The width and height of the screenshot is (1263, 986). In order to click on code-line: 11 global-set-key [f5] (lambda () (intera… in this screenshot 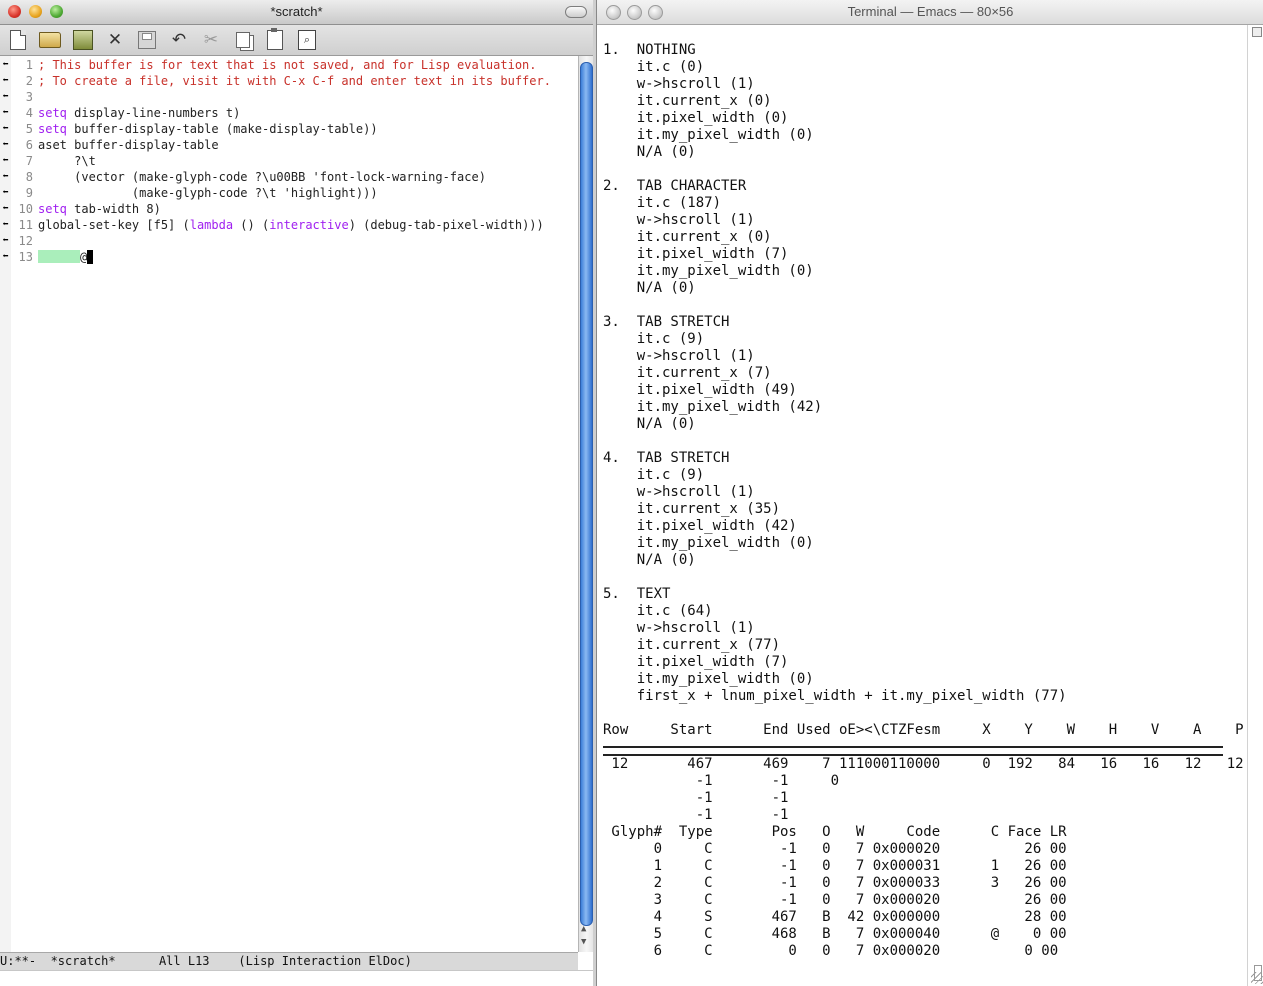, I will do `click(277, 225)`.